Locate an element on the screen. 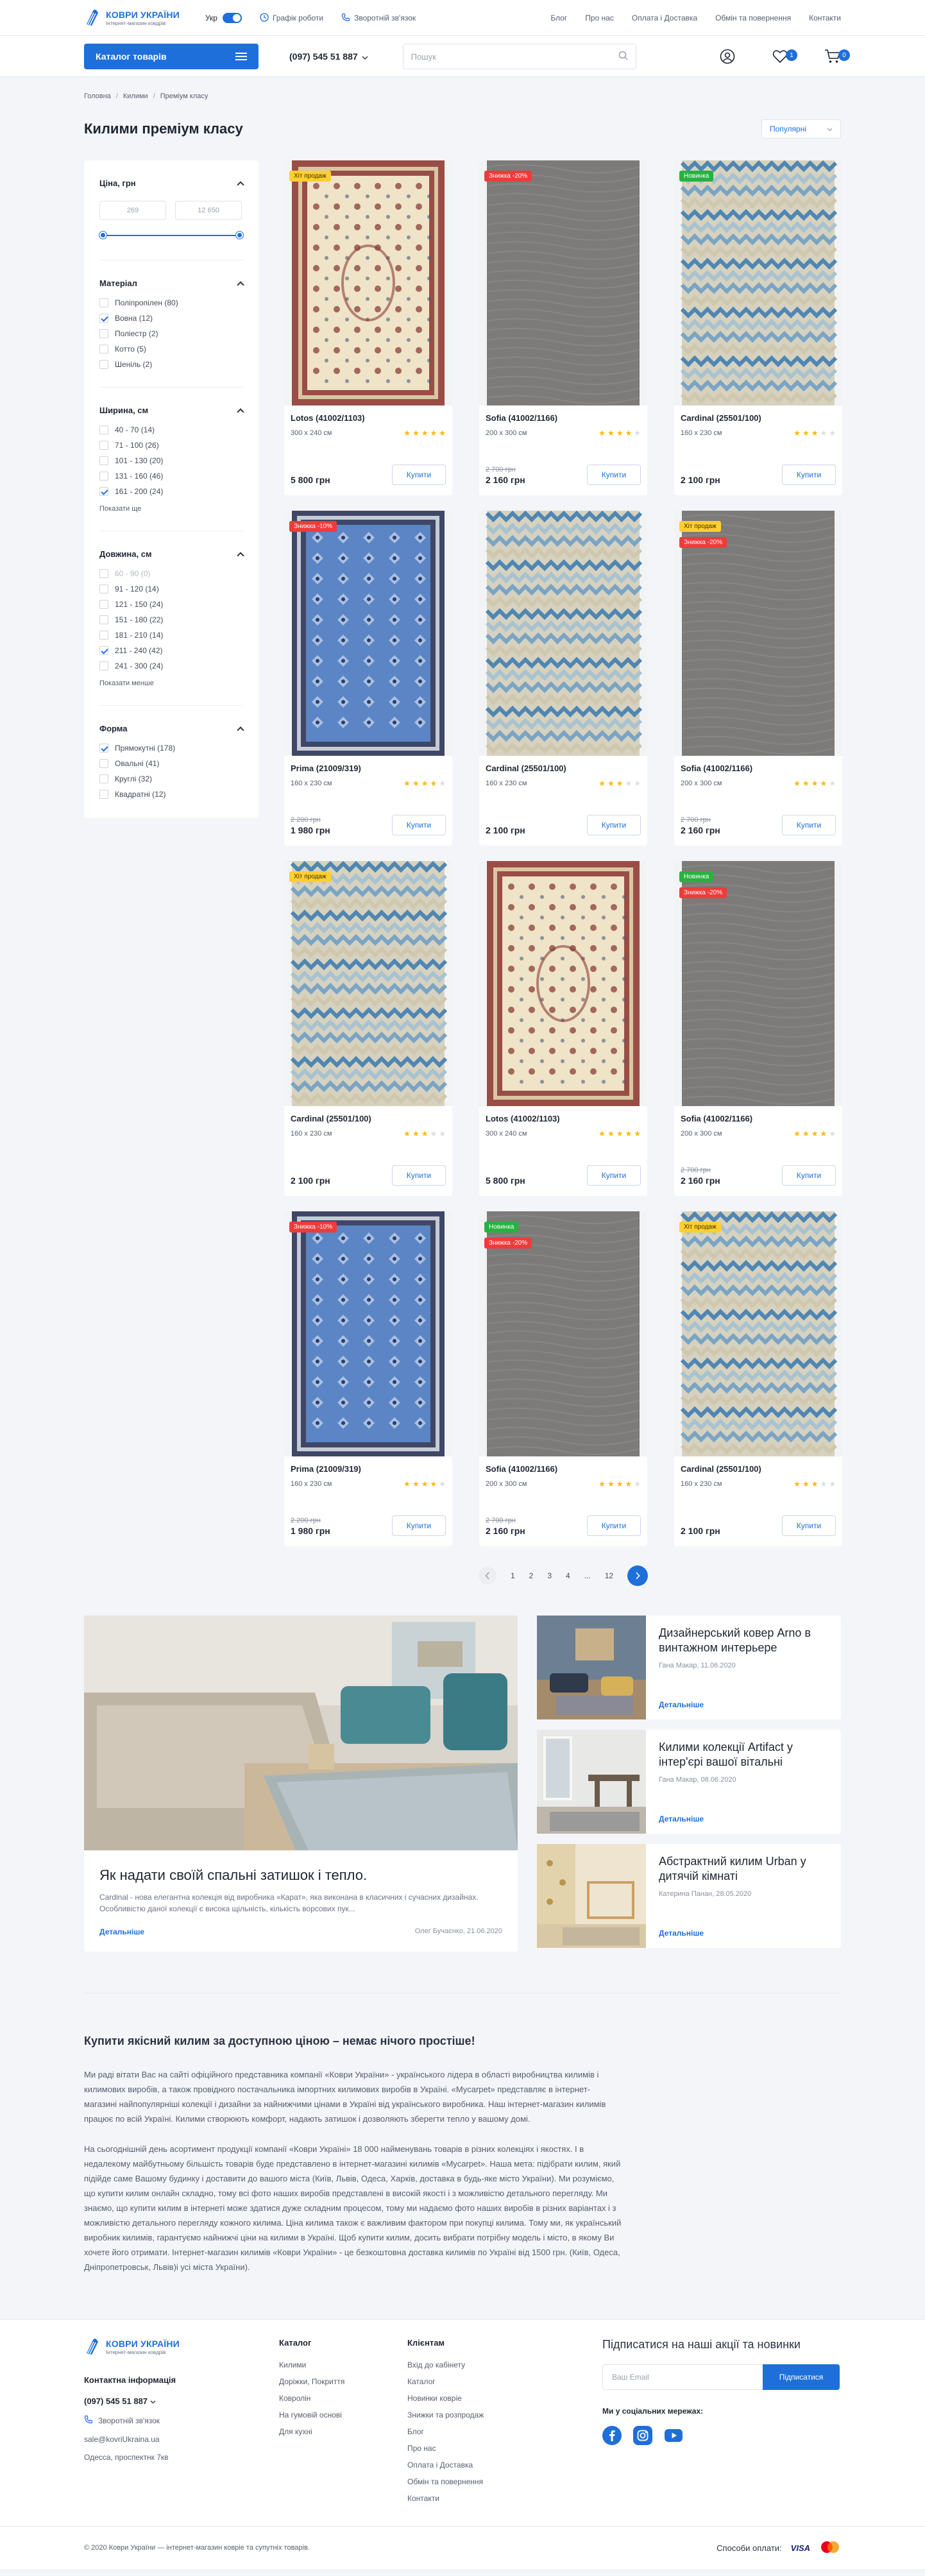  product-image: Знижка -20% is located at coordinates (563, 282).